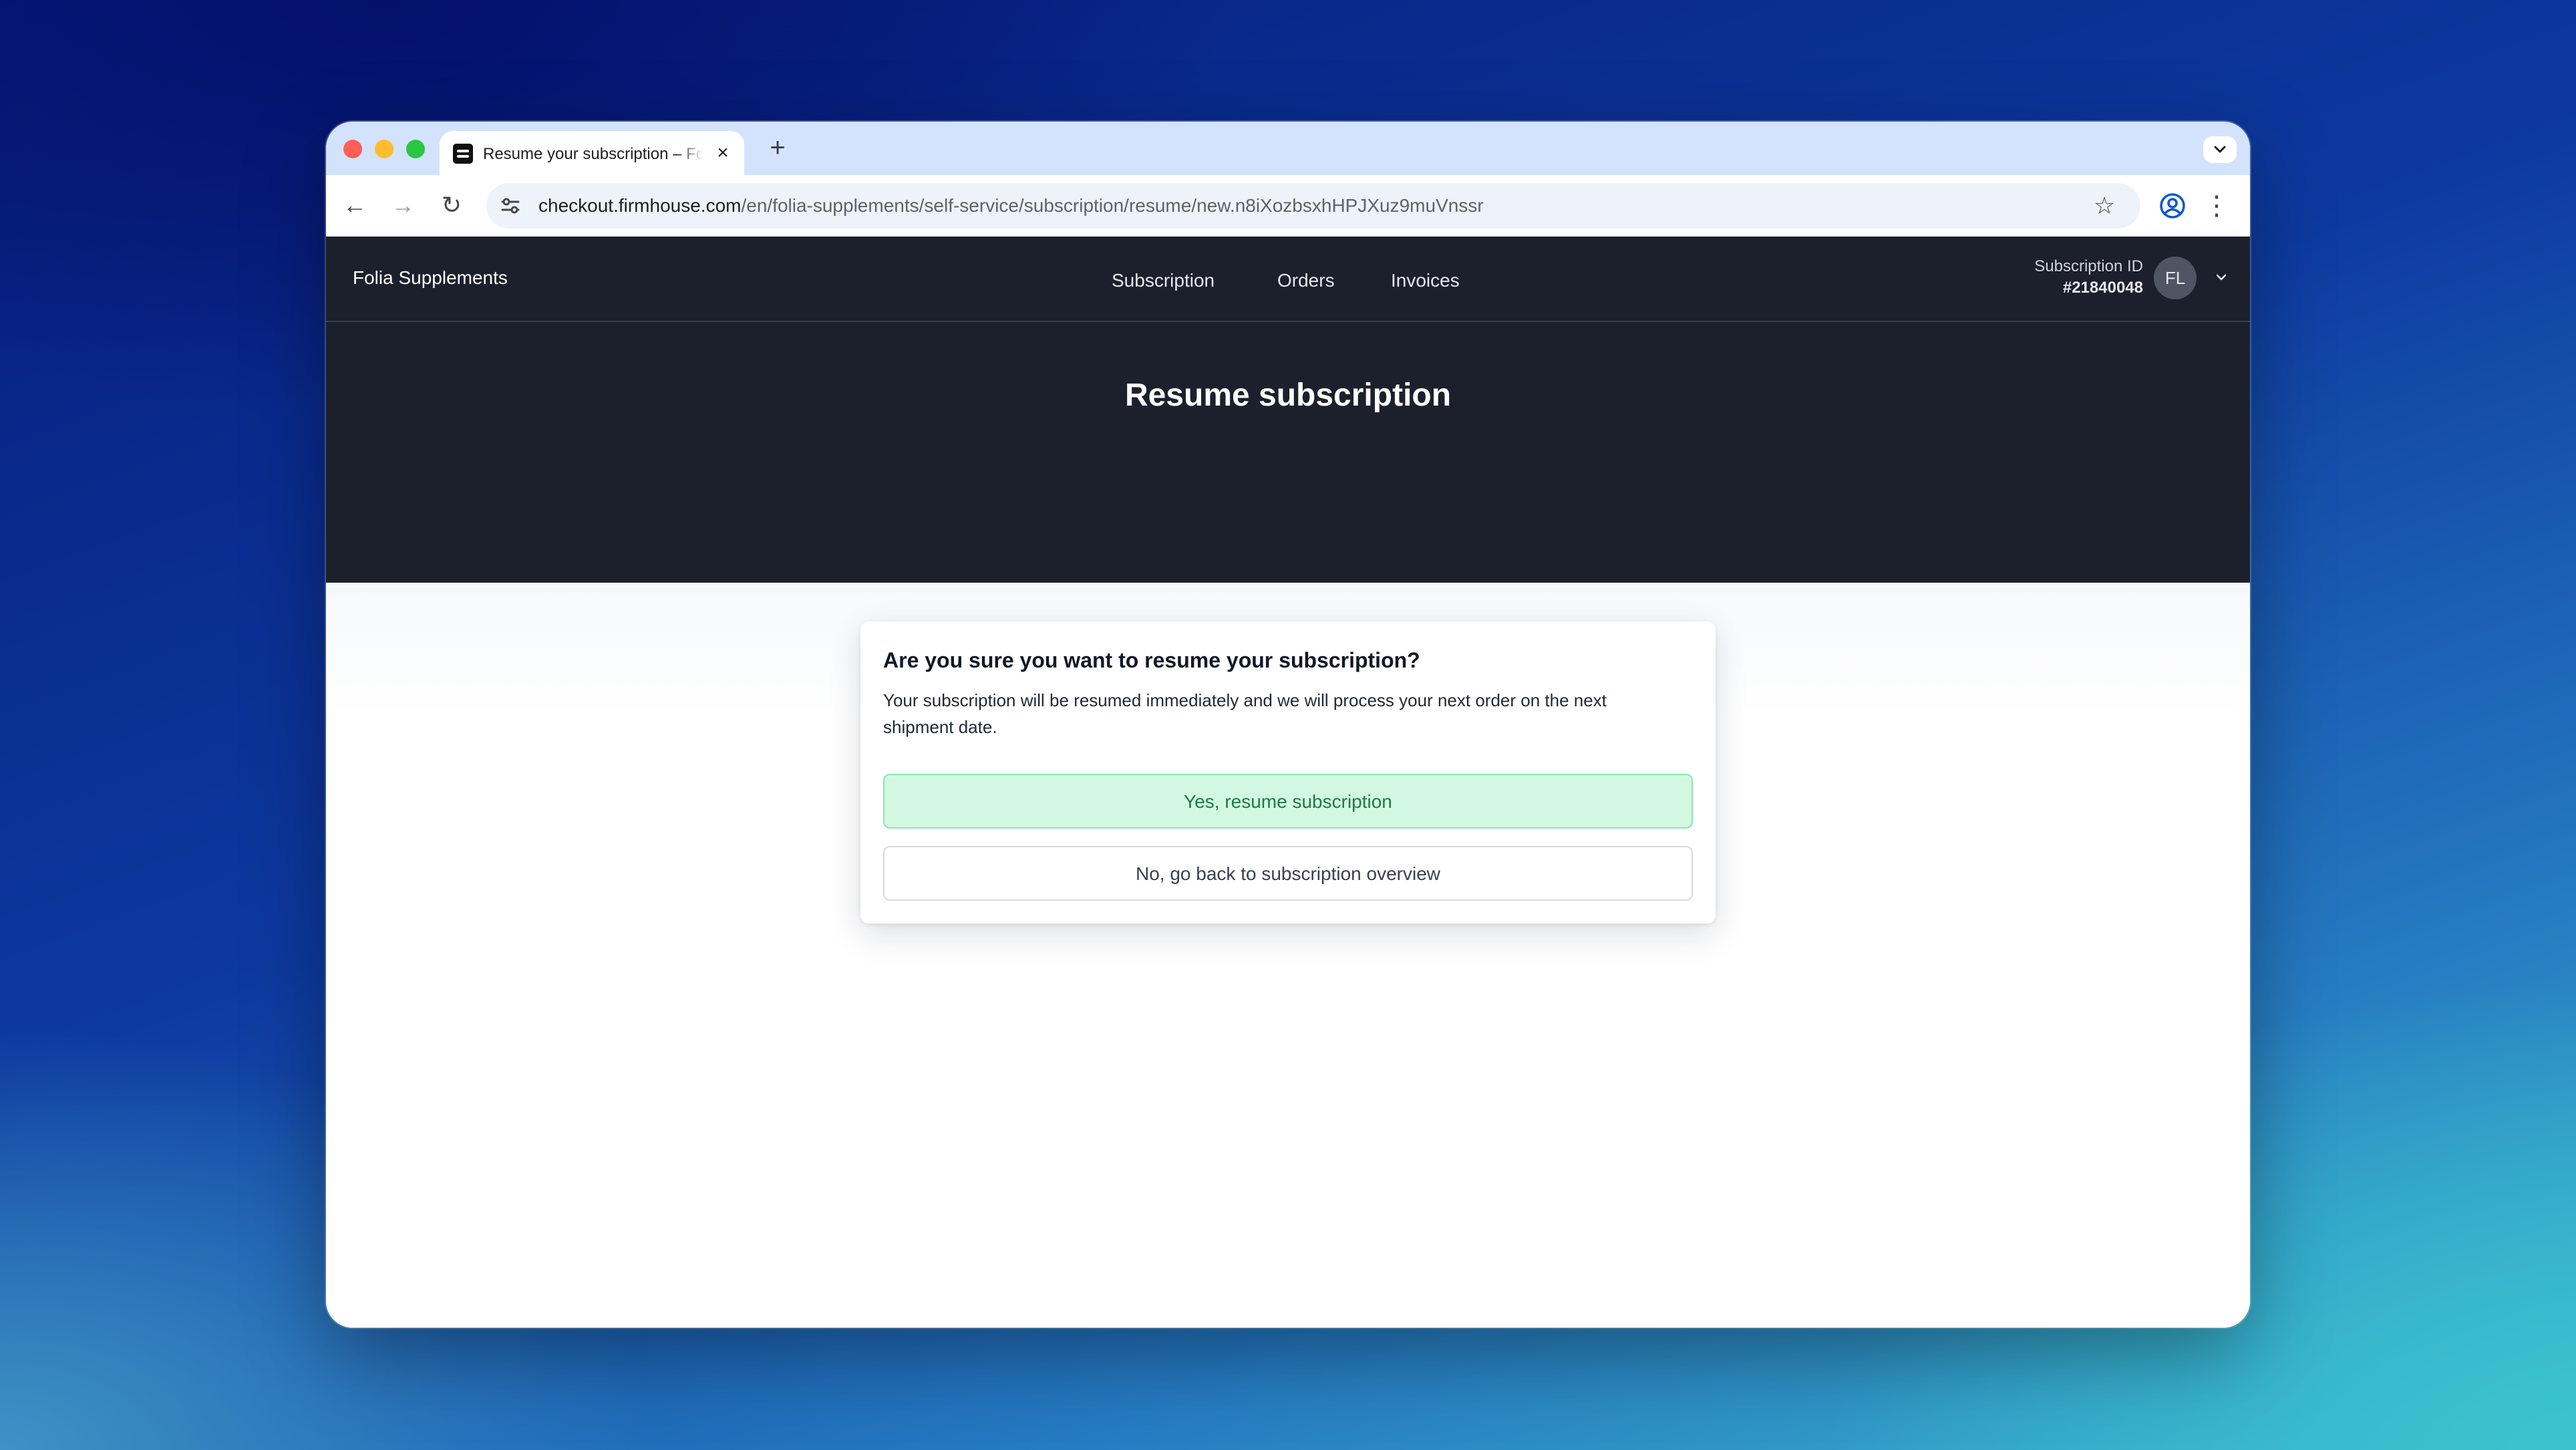  What do you see at coordinates (403, 205) in the screenshot?
I see `forward-arrow-icon: →` at bounding box center [403, 205].